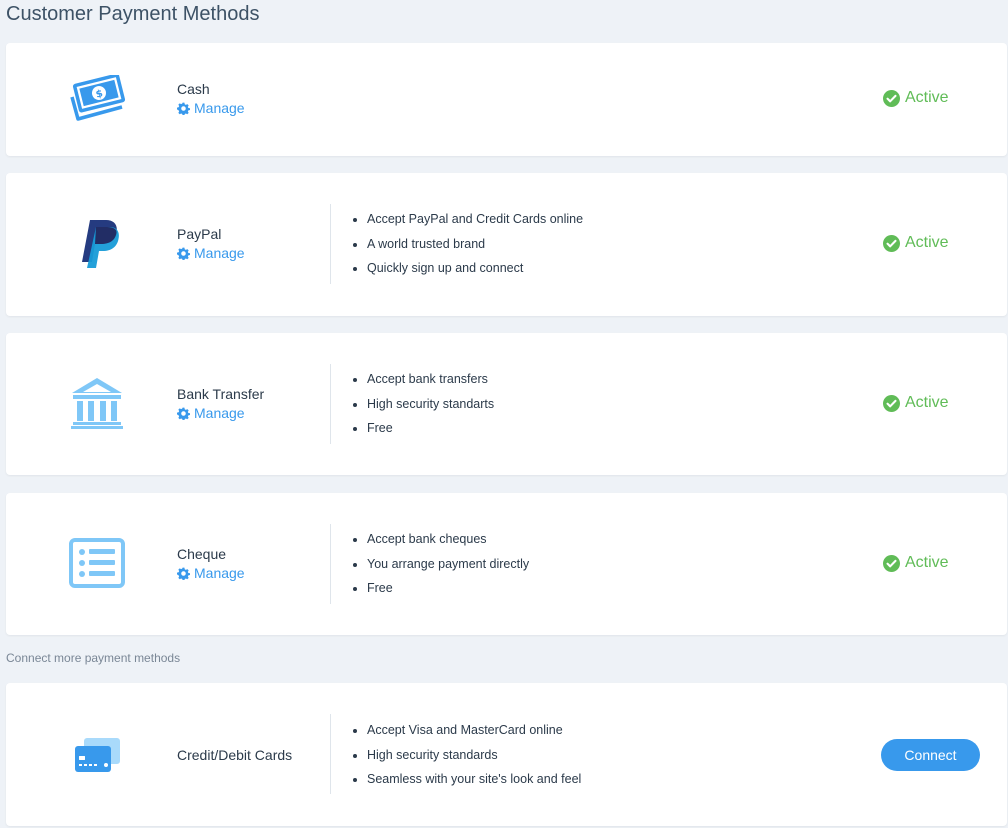 This screenshot has width=1008, height=828. What do you see at coordinates (193, 89) in the screenshot?
I see `method-name: Cash` at bounding box center [193, 89].